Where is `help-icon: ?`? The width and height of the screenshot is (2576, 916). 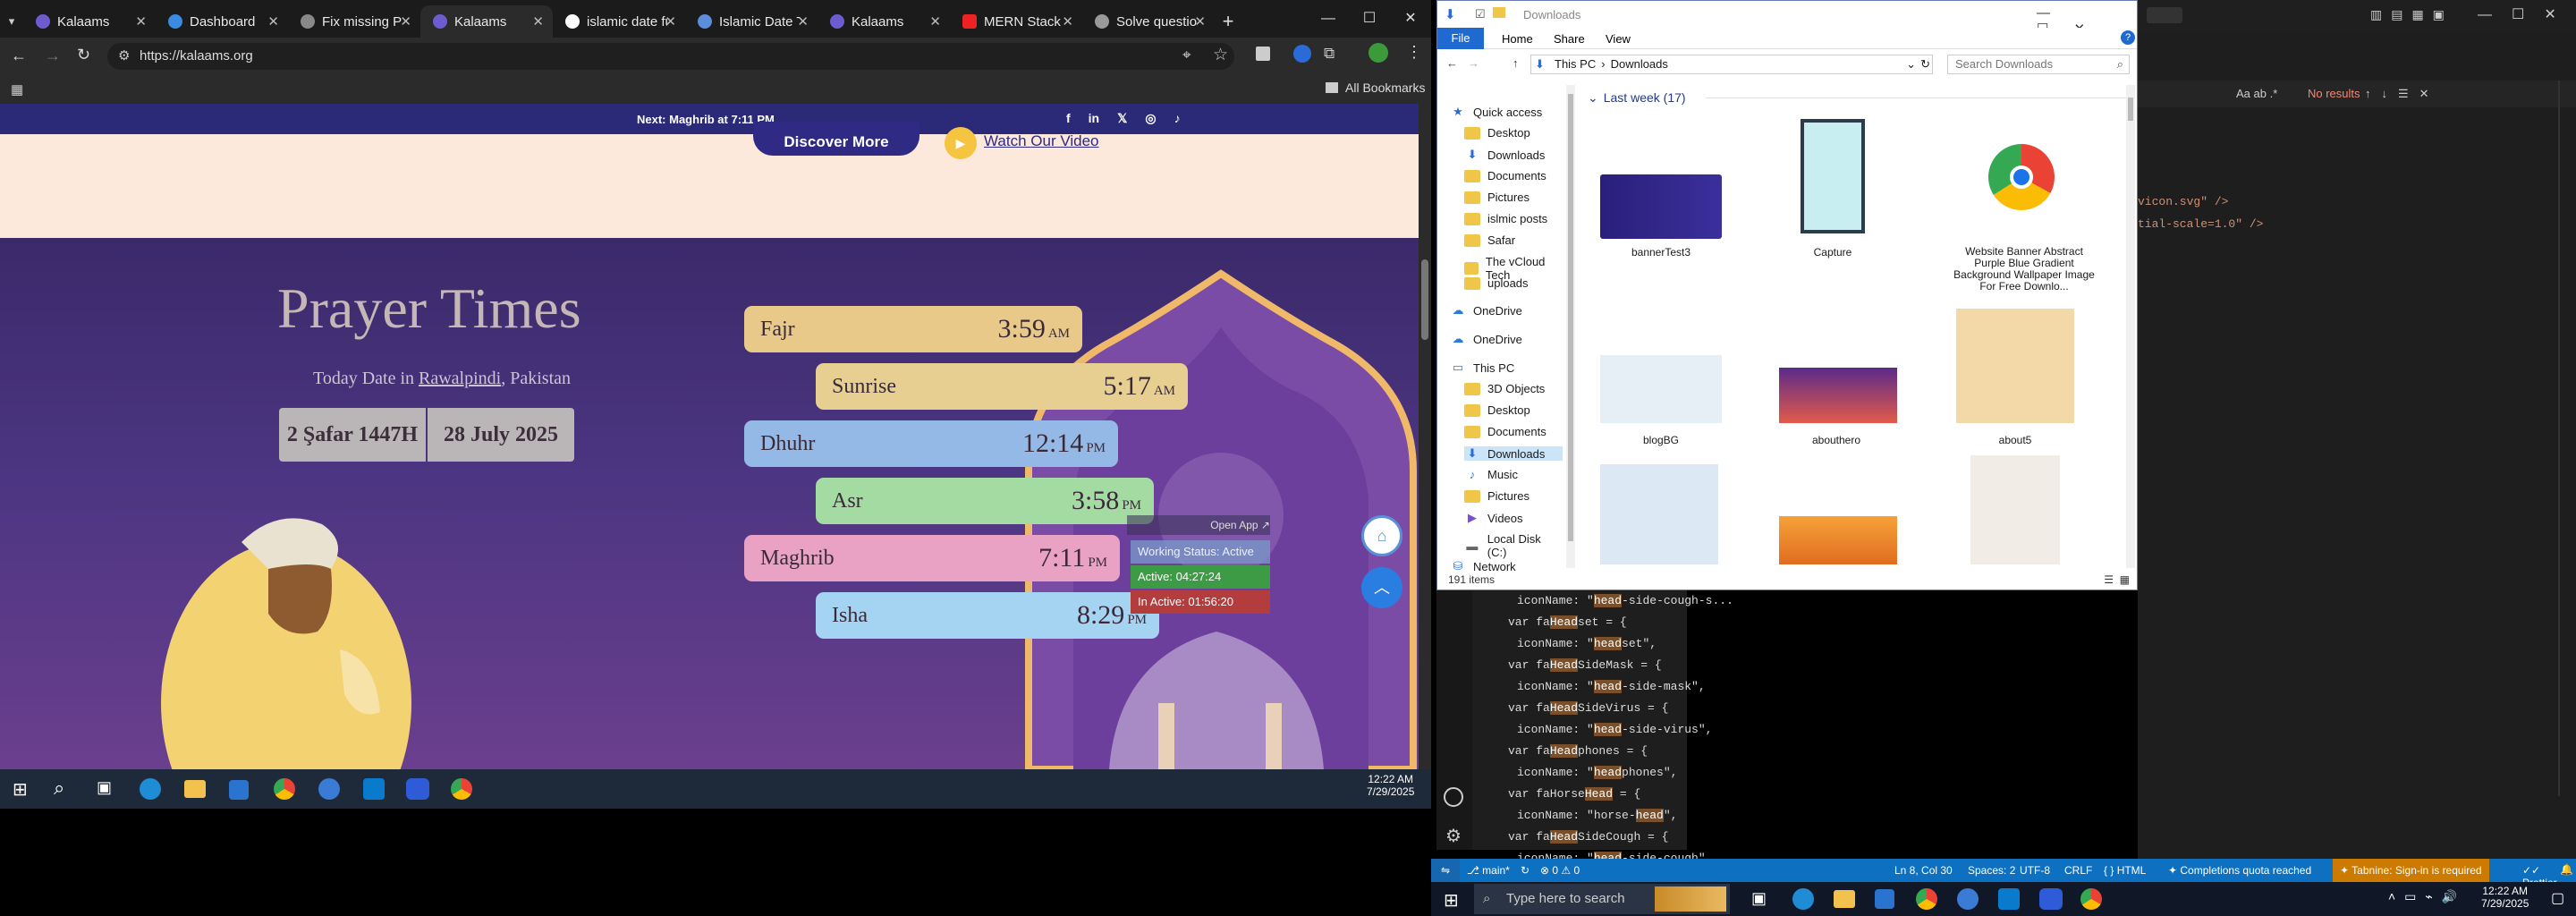
help-icon: ? is located at coordinates (2128, 37).